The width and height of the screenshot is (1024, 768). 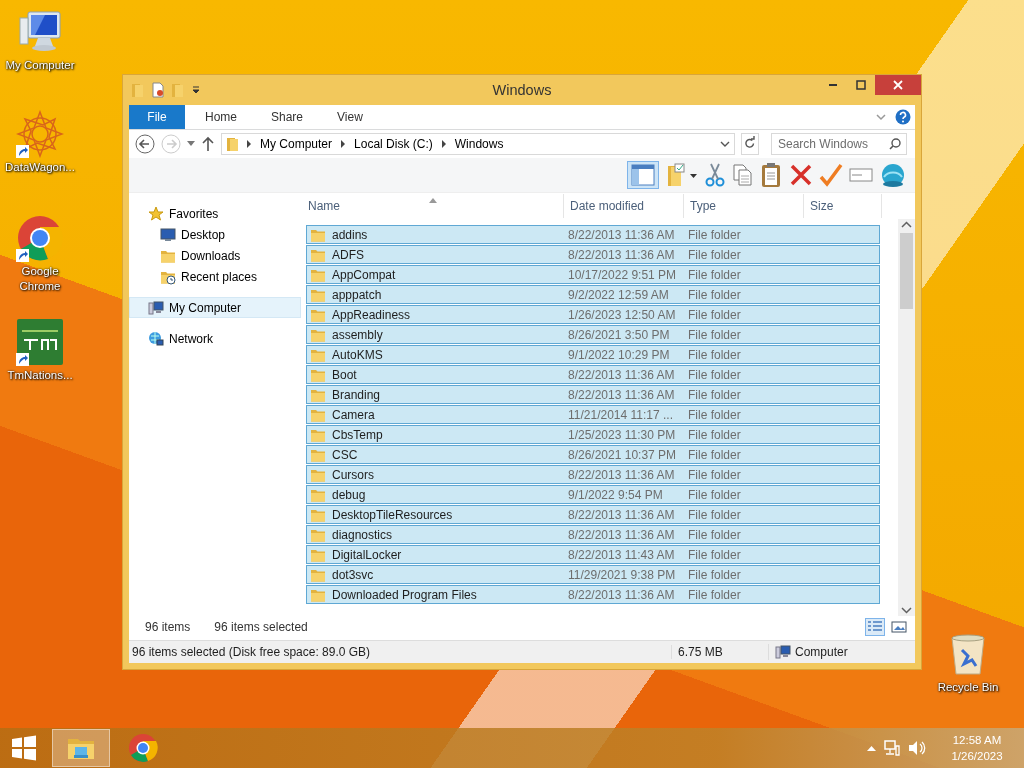 What do you see at coordinates (350, 234) in the screenshot?
I see `file-name: addins` at bounding box center [350, 234].